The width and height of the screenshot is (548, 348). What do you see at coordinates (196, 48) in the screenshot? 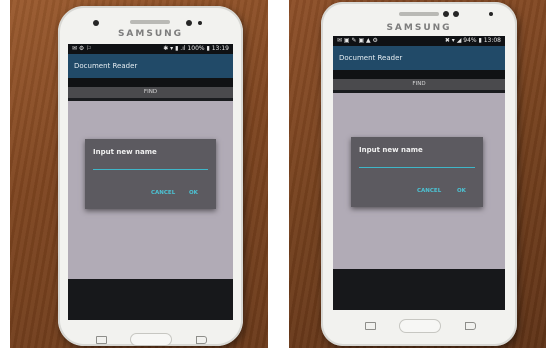
I see `status-icons-right: ✱ ▾ ▮ .ıl 100% ▮ 13:19` at bounding box center [196, 48].